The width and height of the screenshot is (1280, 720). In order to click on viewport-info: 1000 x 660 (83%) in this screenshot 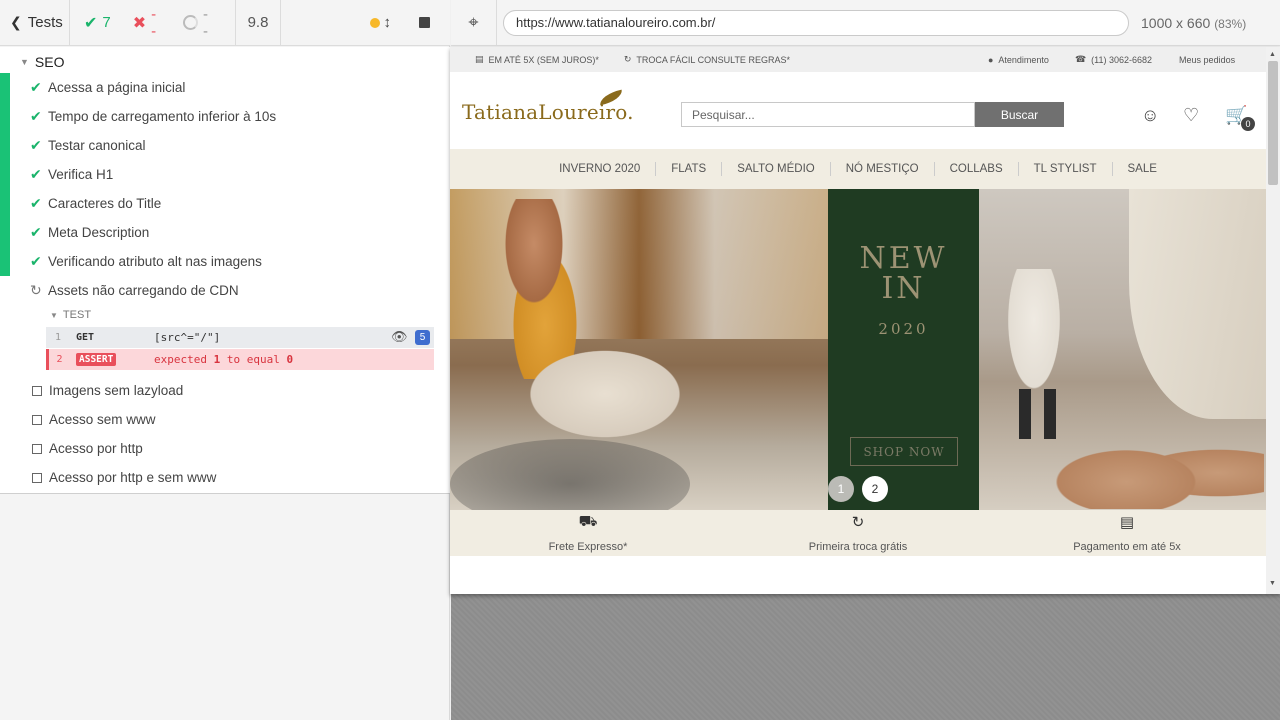, I will do `click(1193, 23)`.